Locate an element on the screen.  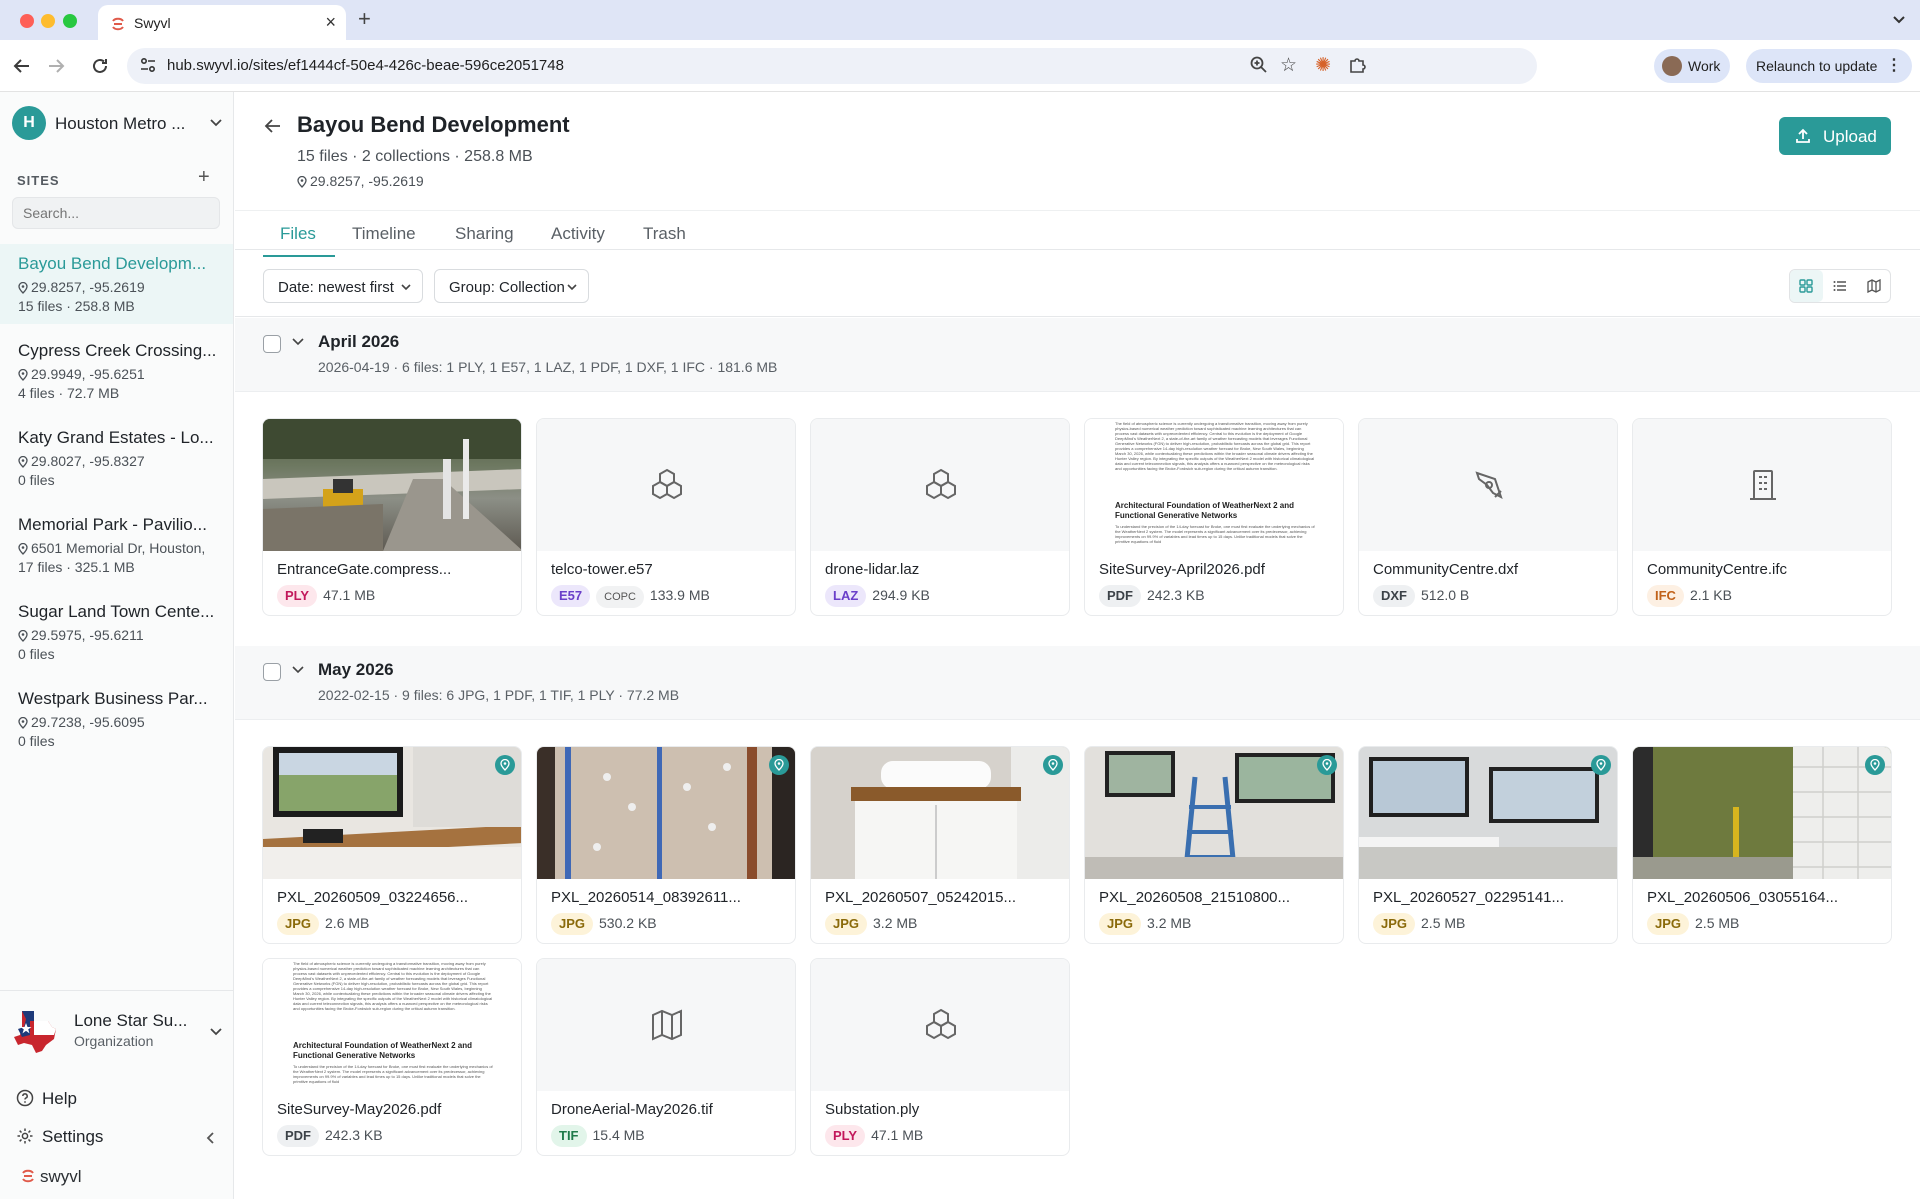
tab-trash: Trash is located at coordinates (664, 234).